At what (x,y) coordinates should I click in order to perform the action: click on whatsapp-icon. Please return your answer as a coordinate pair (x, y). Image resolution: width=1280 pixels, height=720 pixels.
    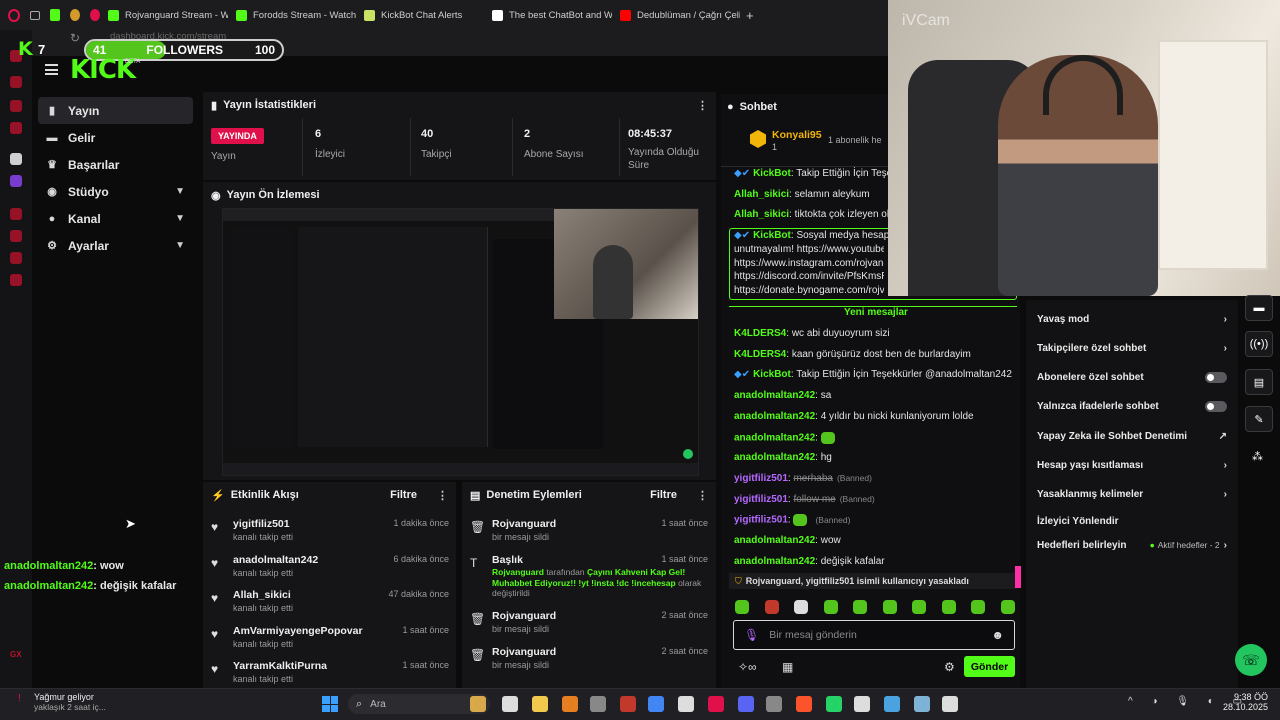
    Looking at the image, I should click on (834, 704).